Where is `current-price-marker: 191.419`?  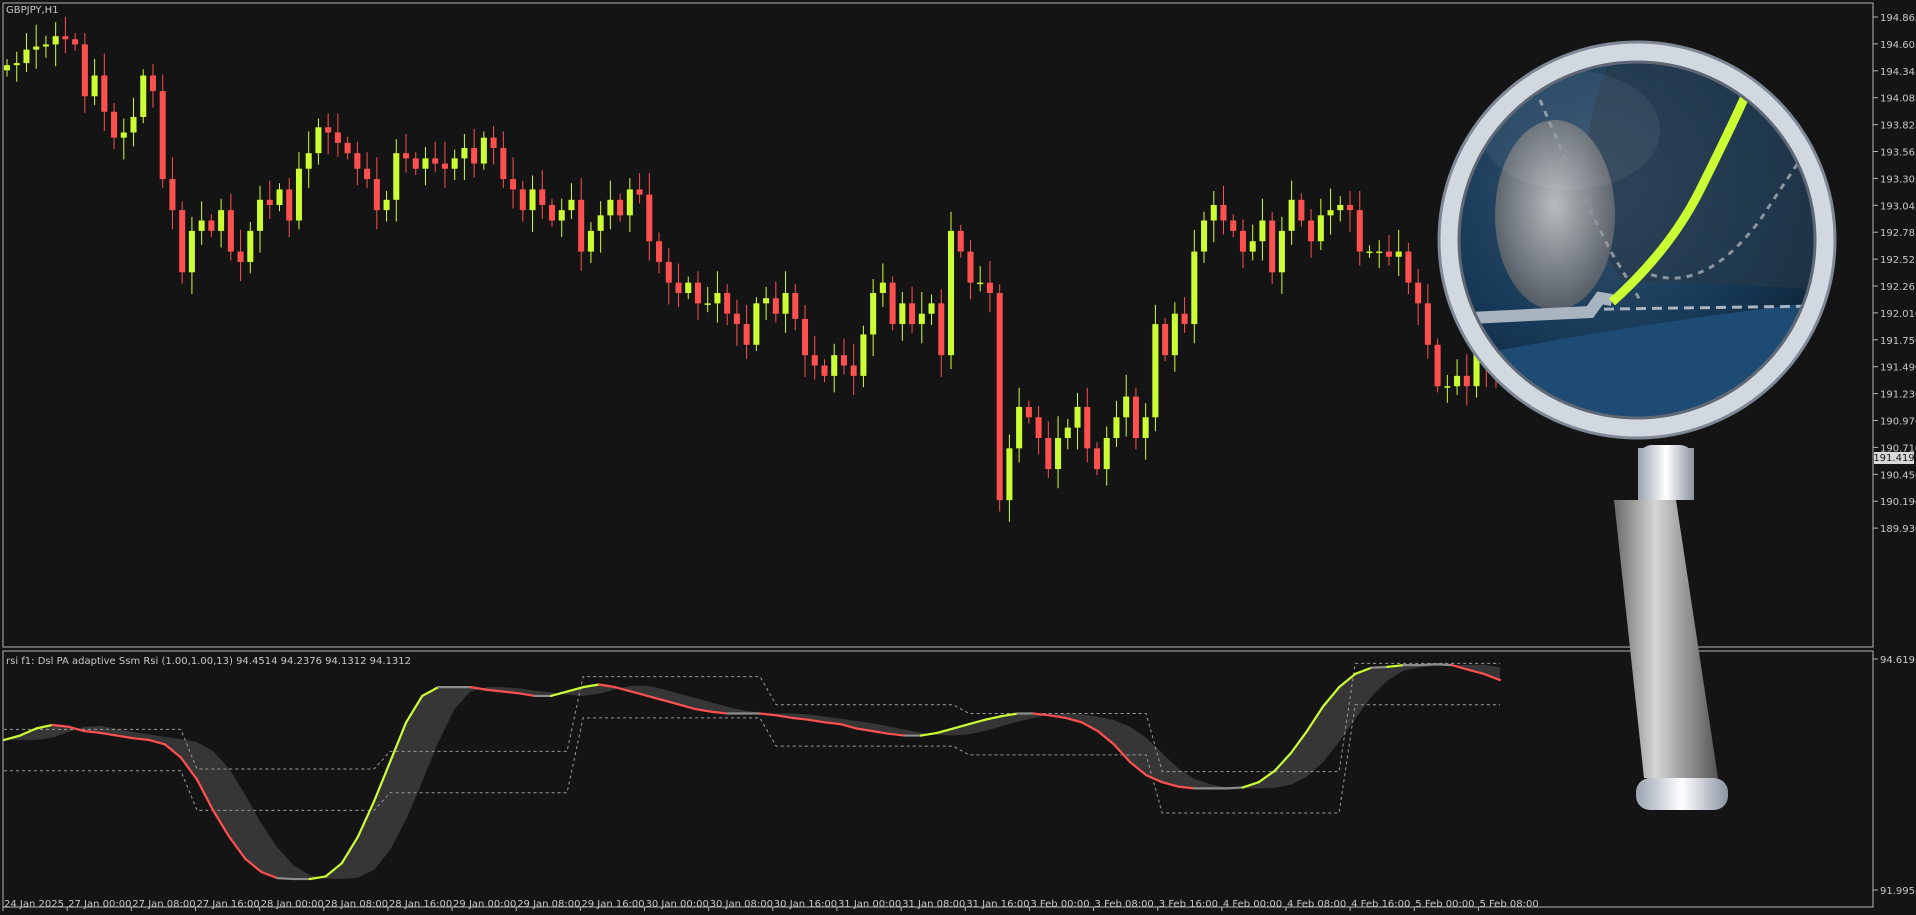
current-price-marker: 191.419 is located at coordinates (1894, 458).